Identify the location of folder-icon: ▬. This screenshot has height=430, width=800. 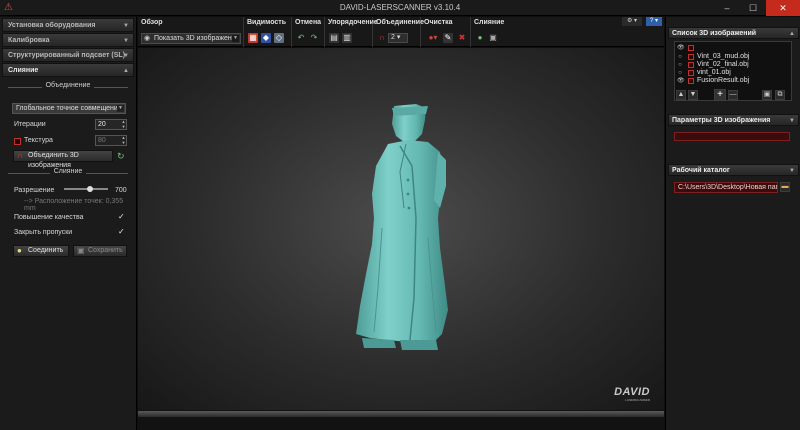
(785, 187).